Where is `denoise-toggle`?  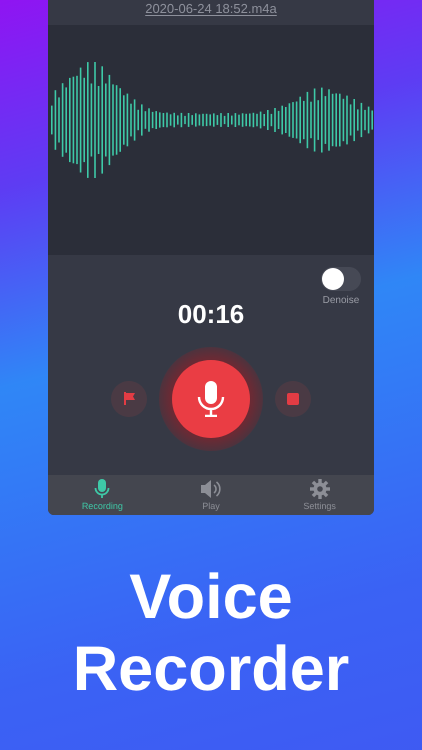 denoise-toggle is located at coordinates (341, 279).